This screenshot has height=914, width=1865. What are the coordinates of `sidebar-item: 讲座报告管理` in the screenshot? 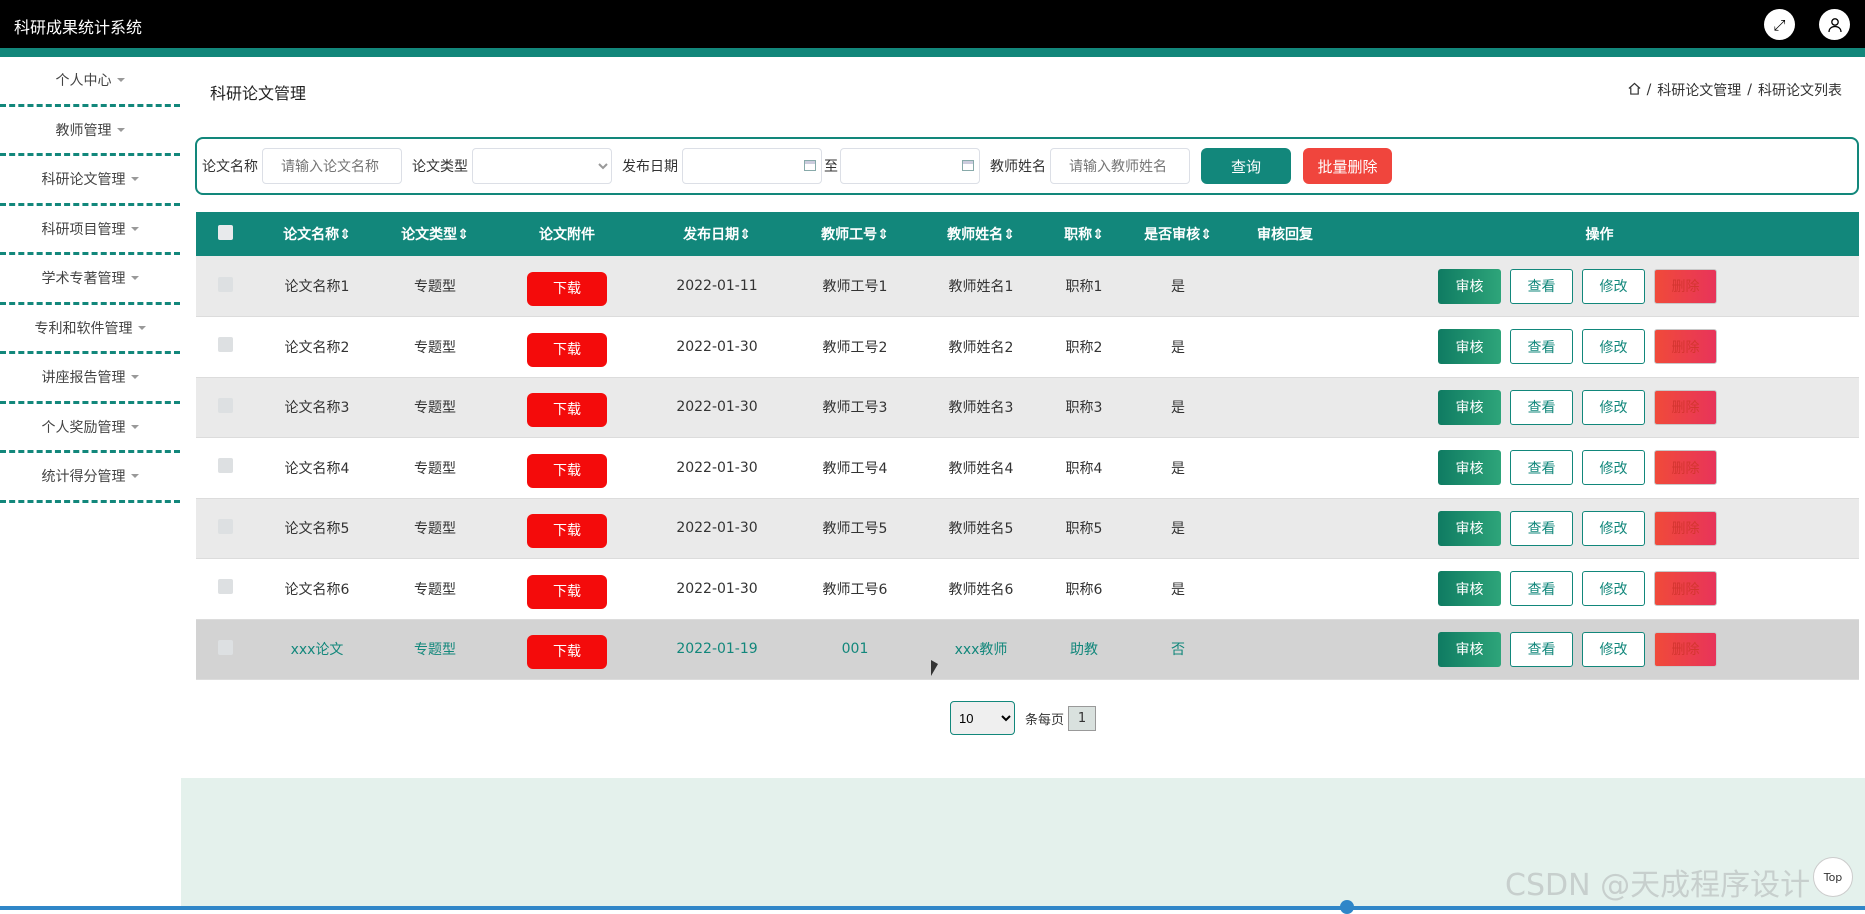 It's located at (90, 379).